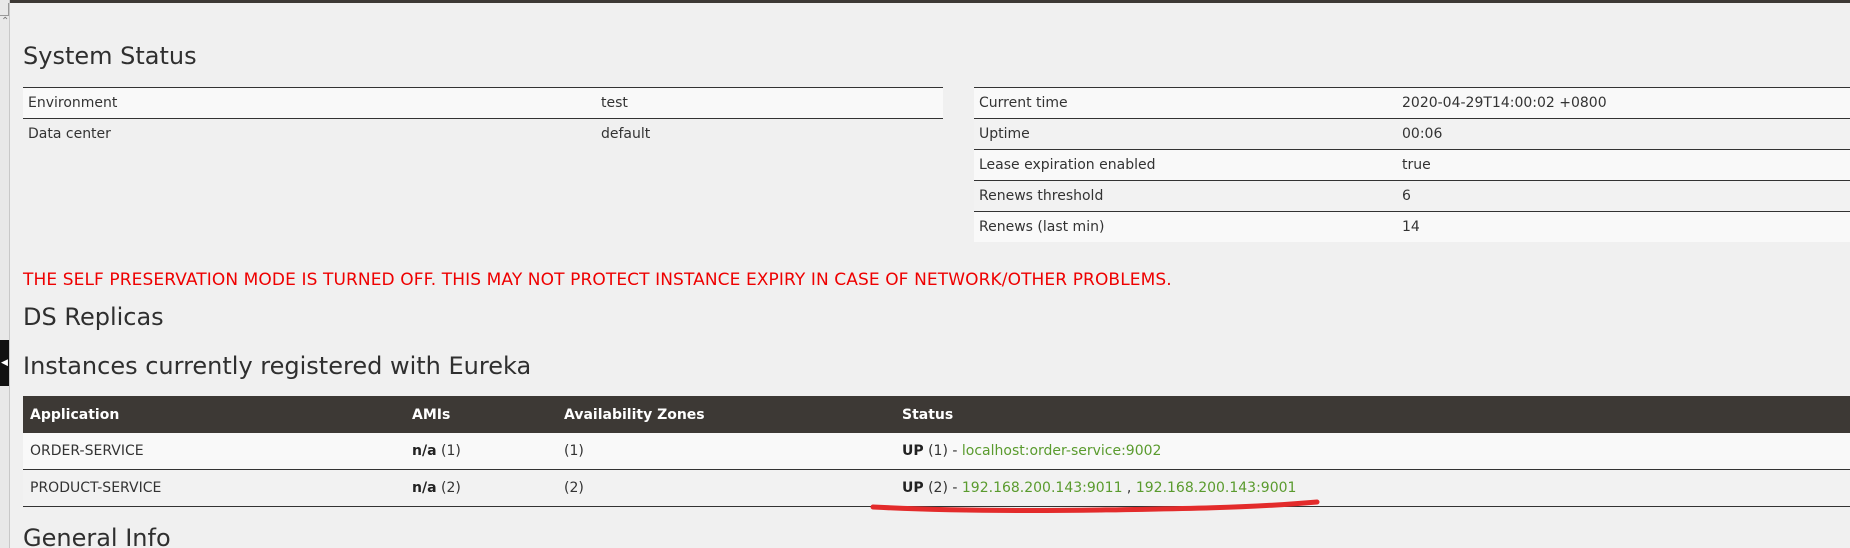 This screenshot has width=1850, height=548. I want to click on instance-link: 192.168.200.143:9001, so click(1216, 488).